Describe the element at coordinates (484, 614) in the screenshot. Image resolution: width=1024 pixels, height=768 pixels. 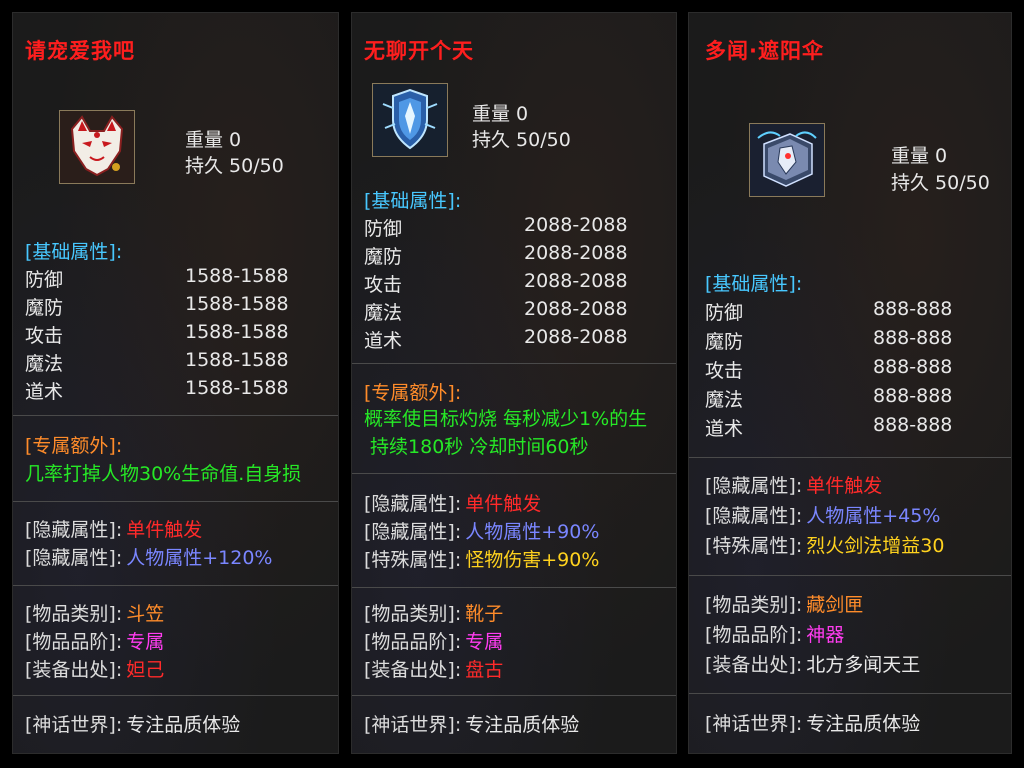
I see `attr-value: 靴子` at that location.